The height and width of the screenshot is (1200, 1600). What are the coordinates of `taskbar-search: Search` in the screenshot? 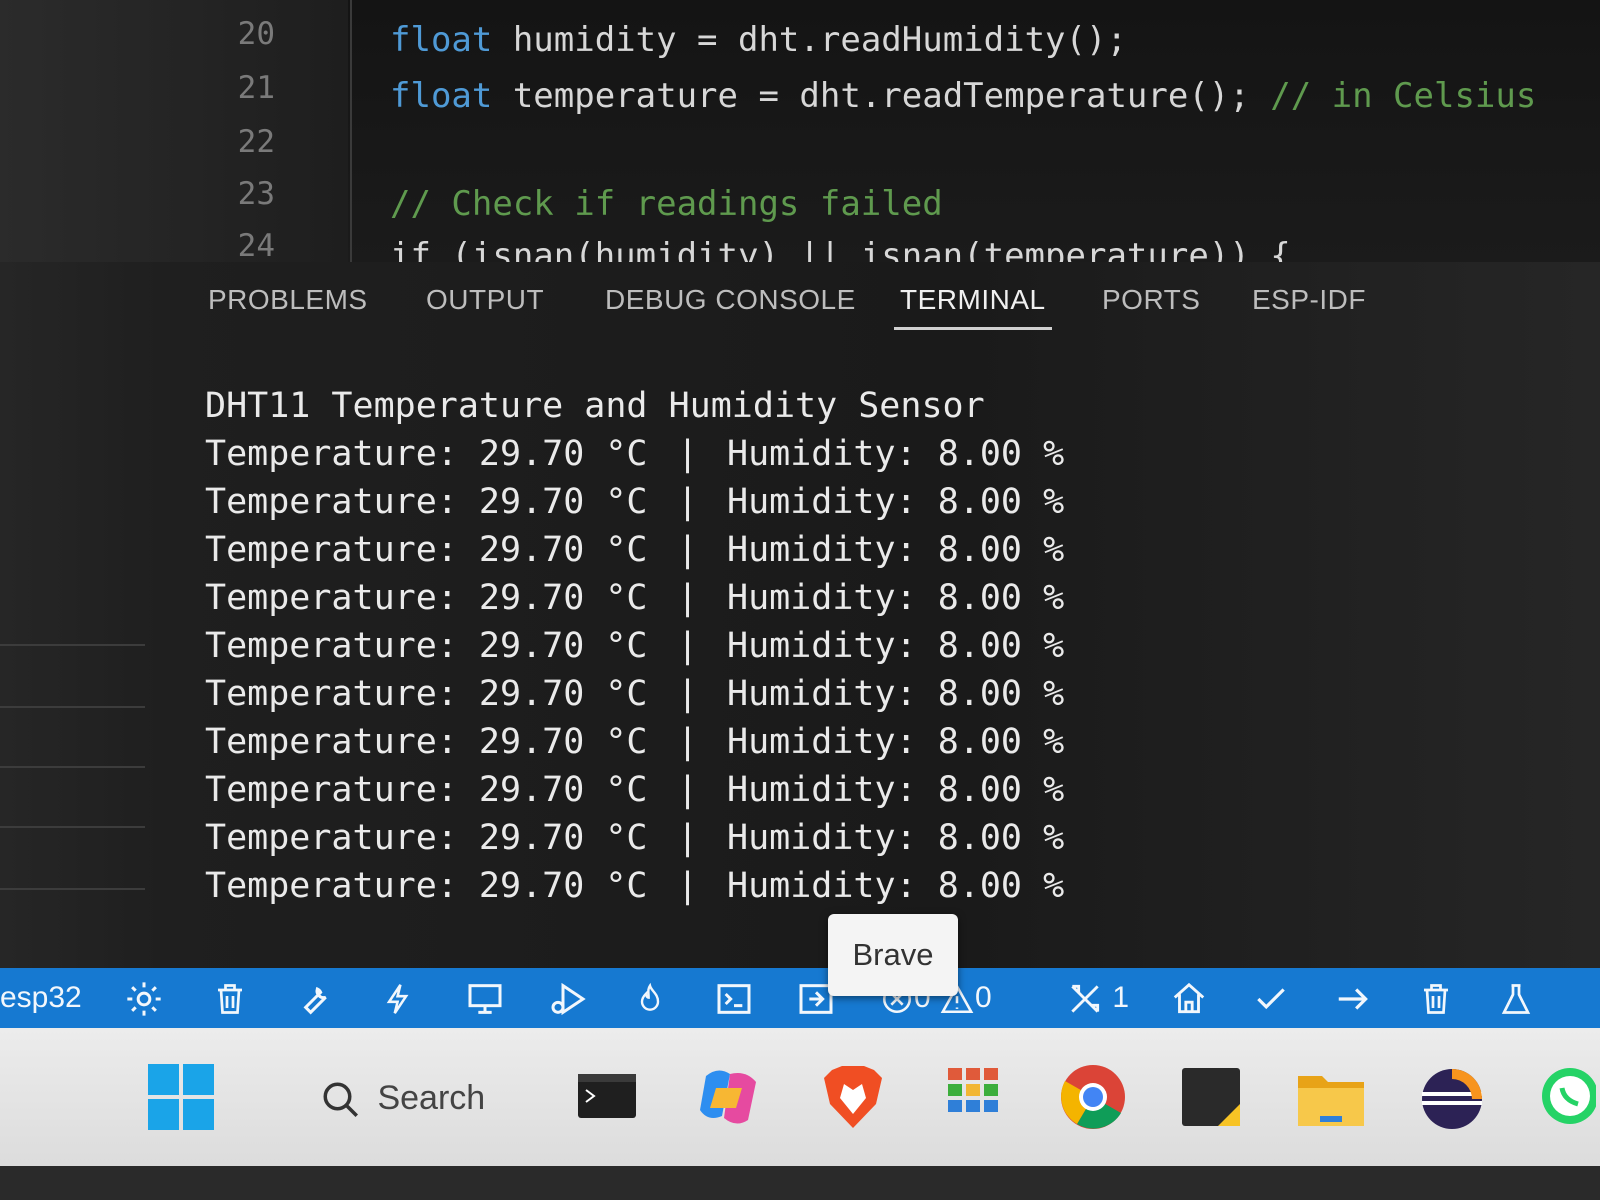 It's located at (402, 1098).